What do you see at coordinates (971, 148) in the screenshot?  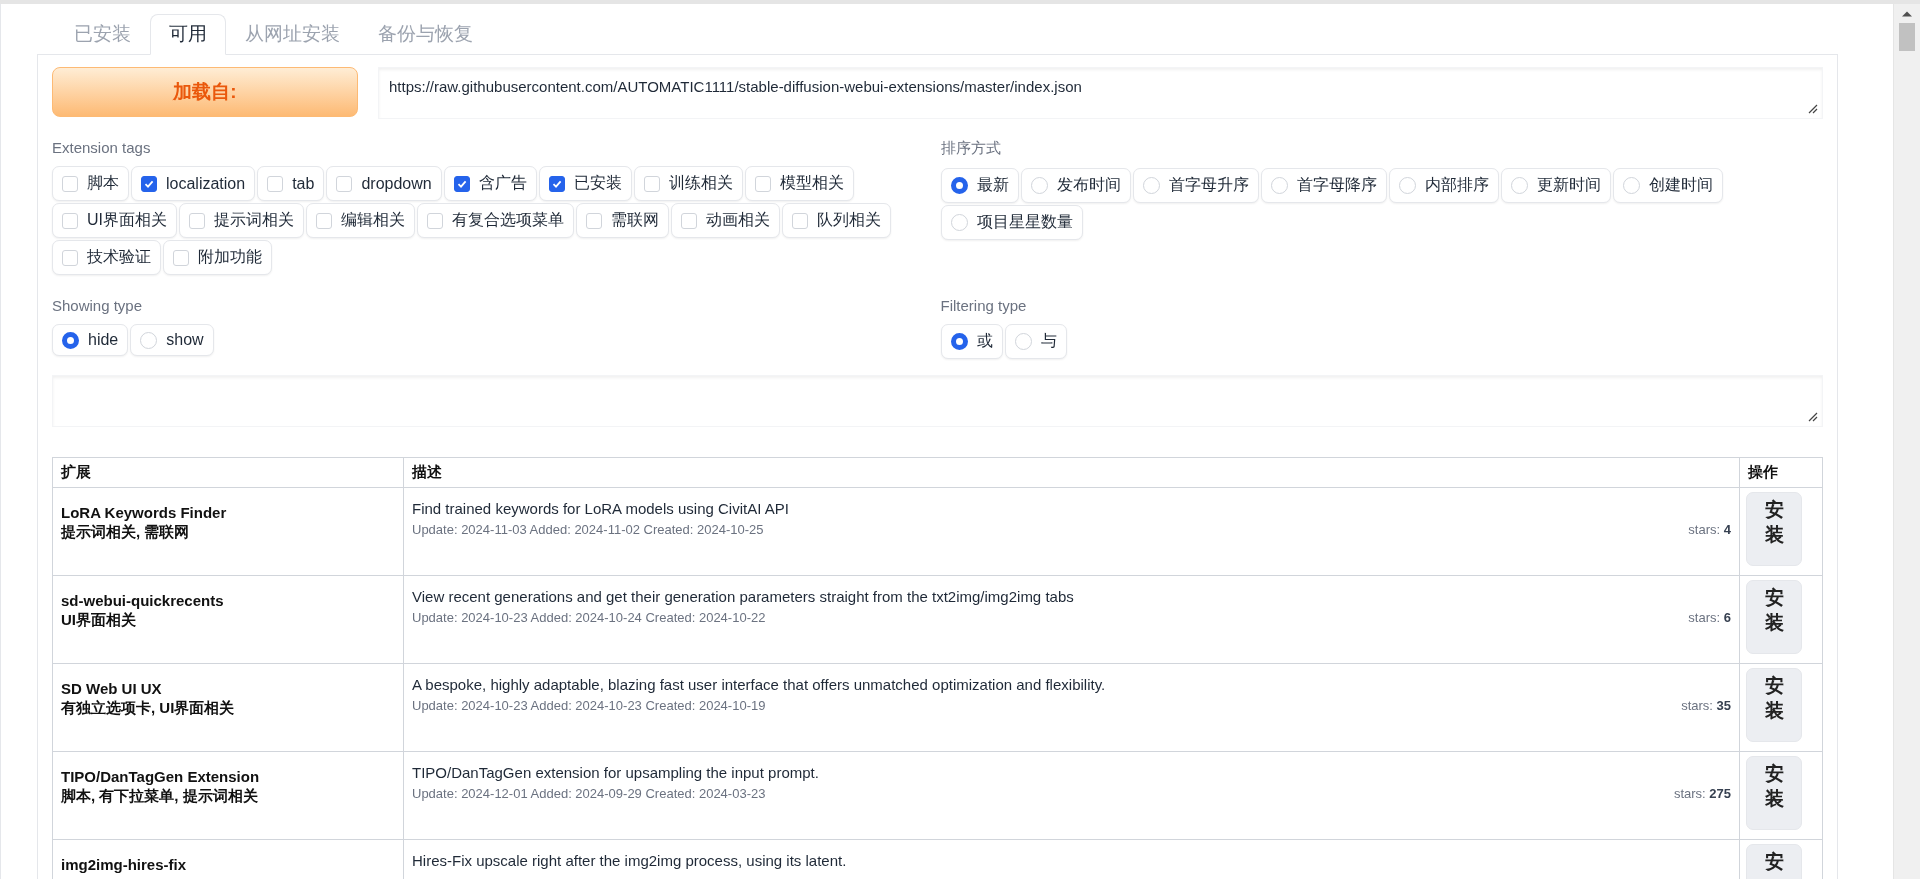 I see `group-label: 排序方式` at bounding box center [971, 148].